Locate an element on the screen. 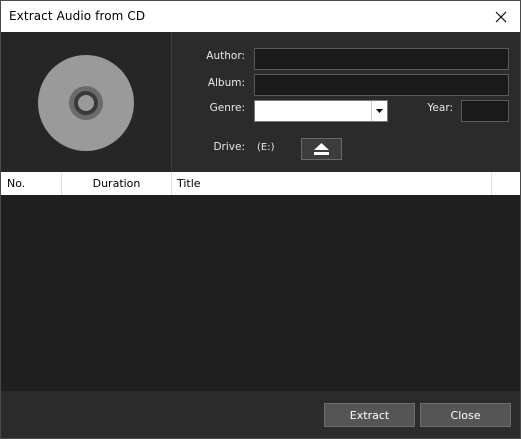 The image size is (521, 439). author-field is located at coordinates (381, 59).